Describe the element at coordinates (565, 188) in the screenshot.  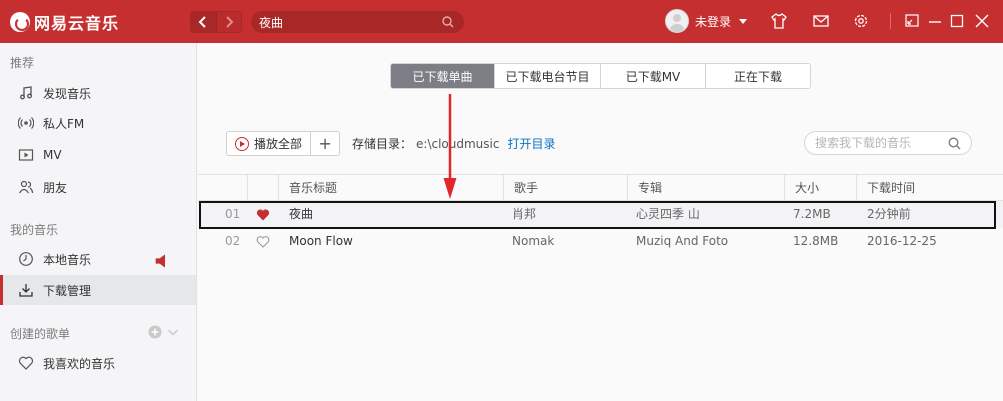
I see `column-header-artist: 歌手` at that location.